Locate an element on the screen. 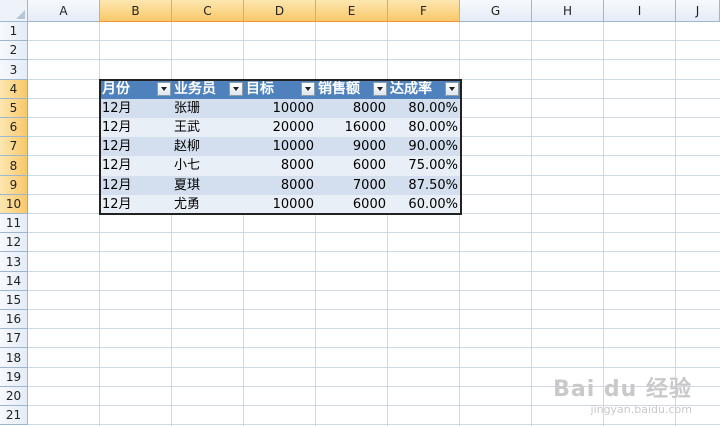  column-header-g: G is located at coordinates (496, 11).